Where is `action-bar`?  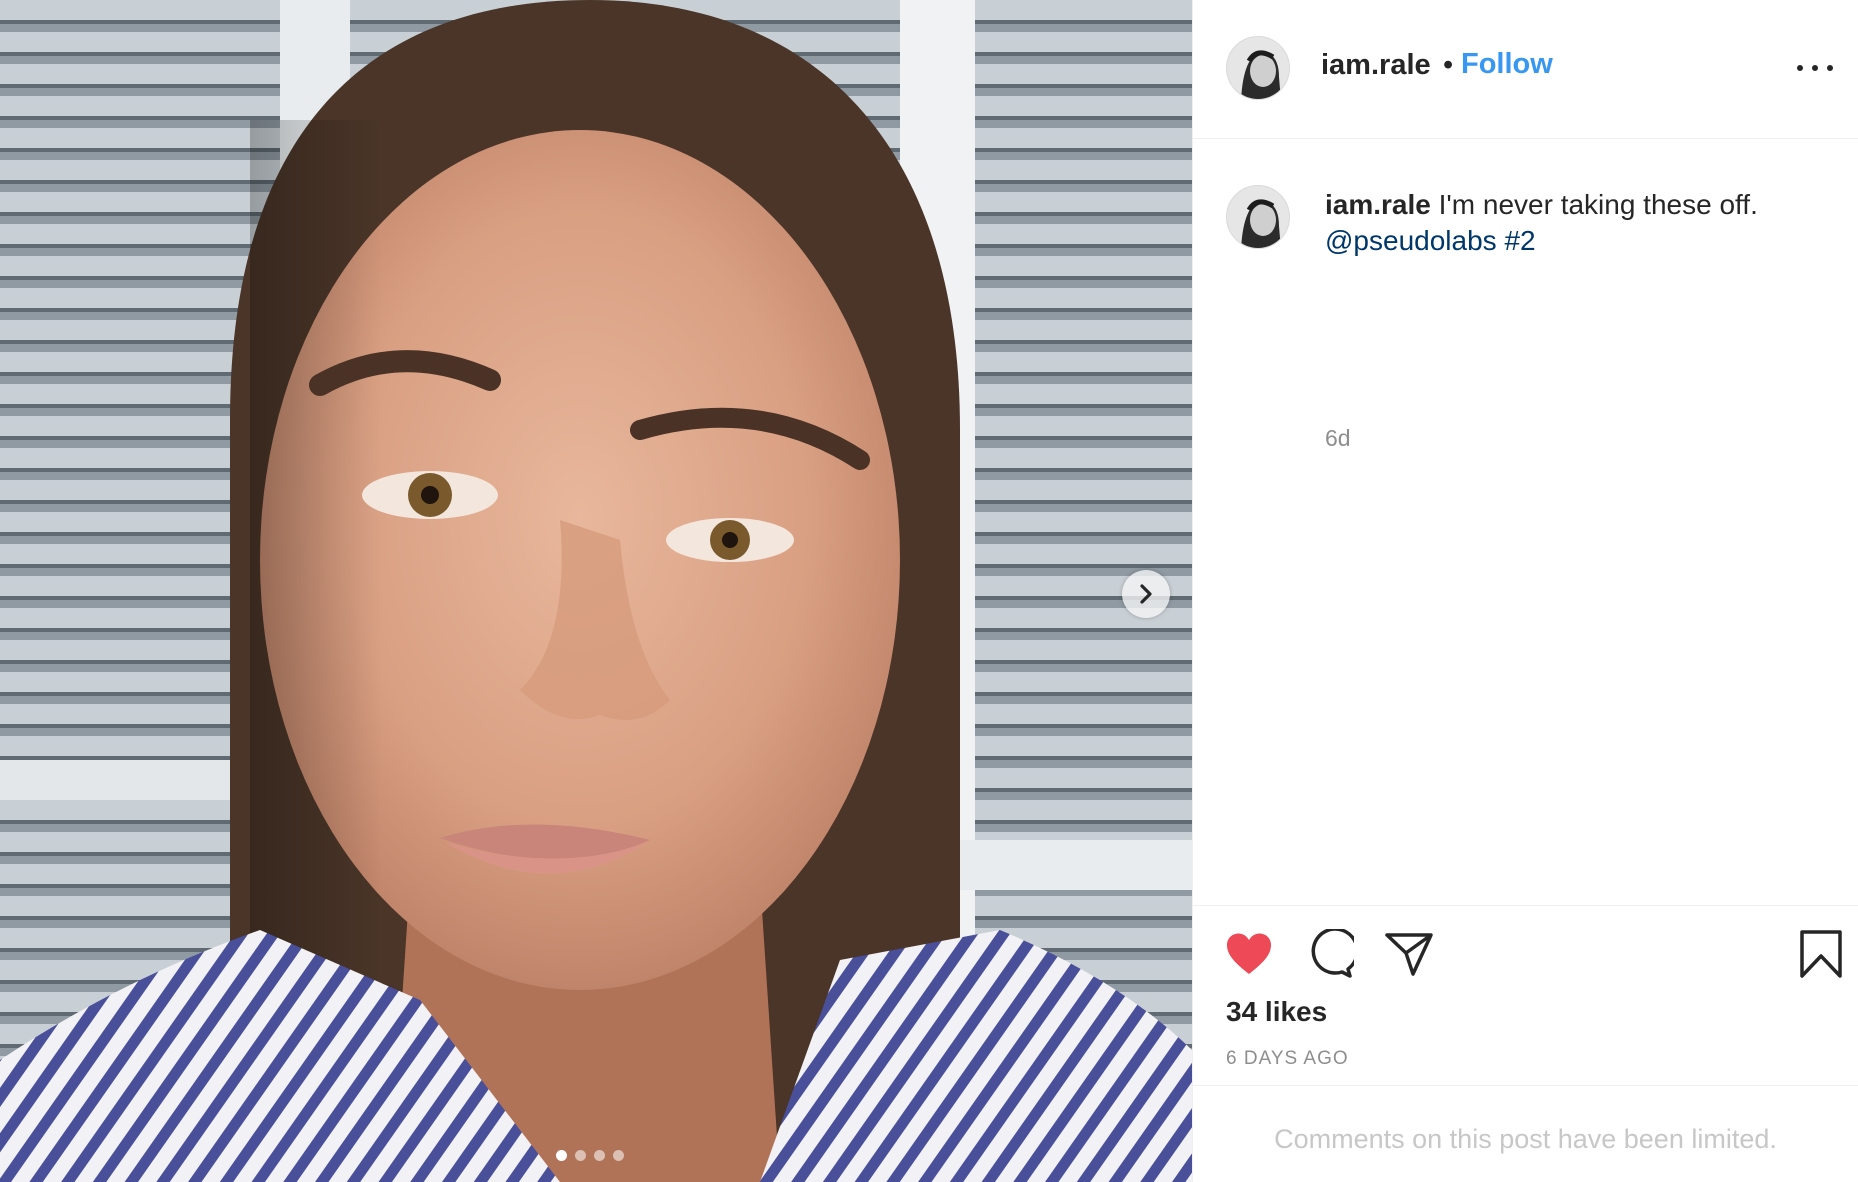 action-bar is located at coordinates (1329, 954).